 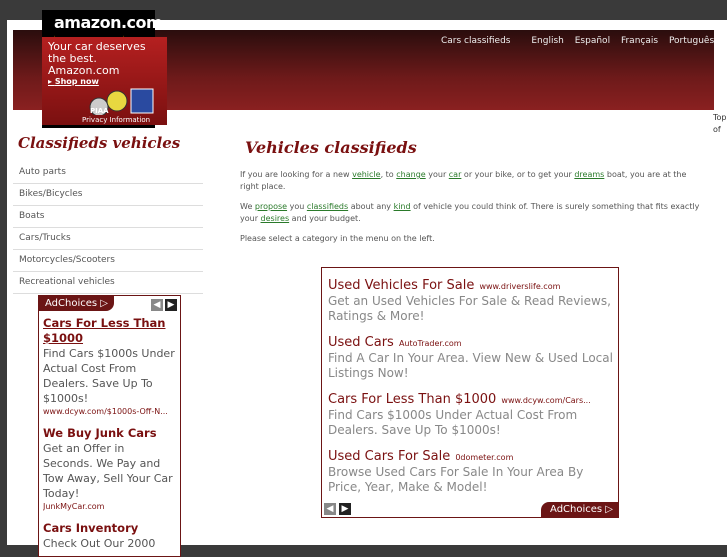 I want to click on product-label: PIAA, so click(x=99, y=111).